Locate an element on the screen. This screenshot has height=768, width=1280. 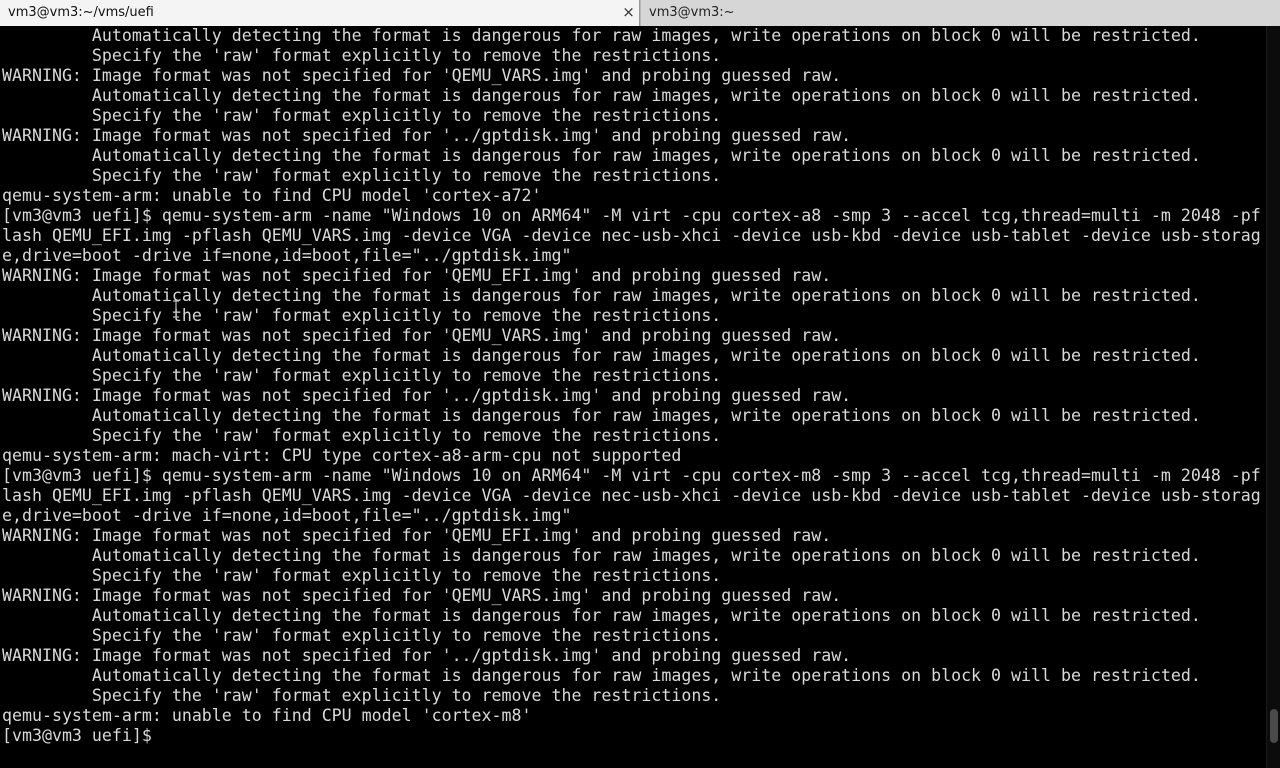
terminal-line: [vm3@vm3 uefi]$ is located at coordinates (82, 735).